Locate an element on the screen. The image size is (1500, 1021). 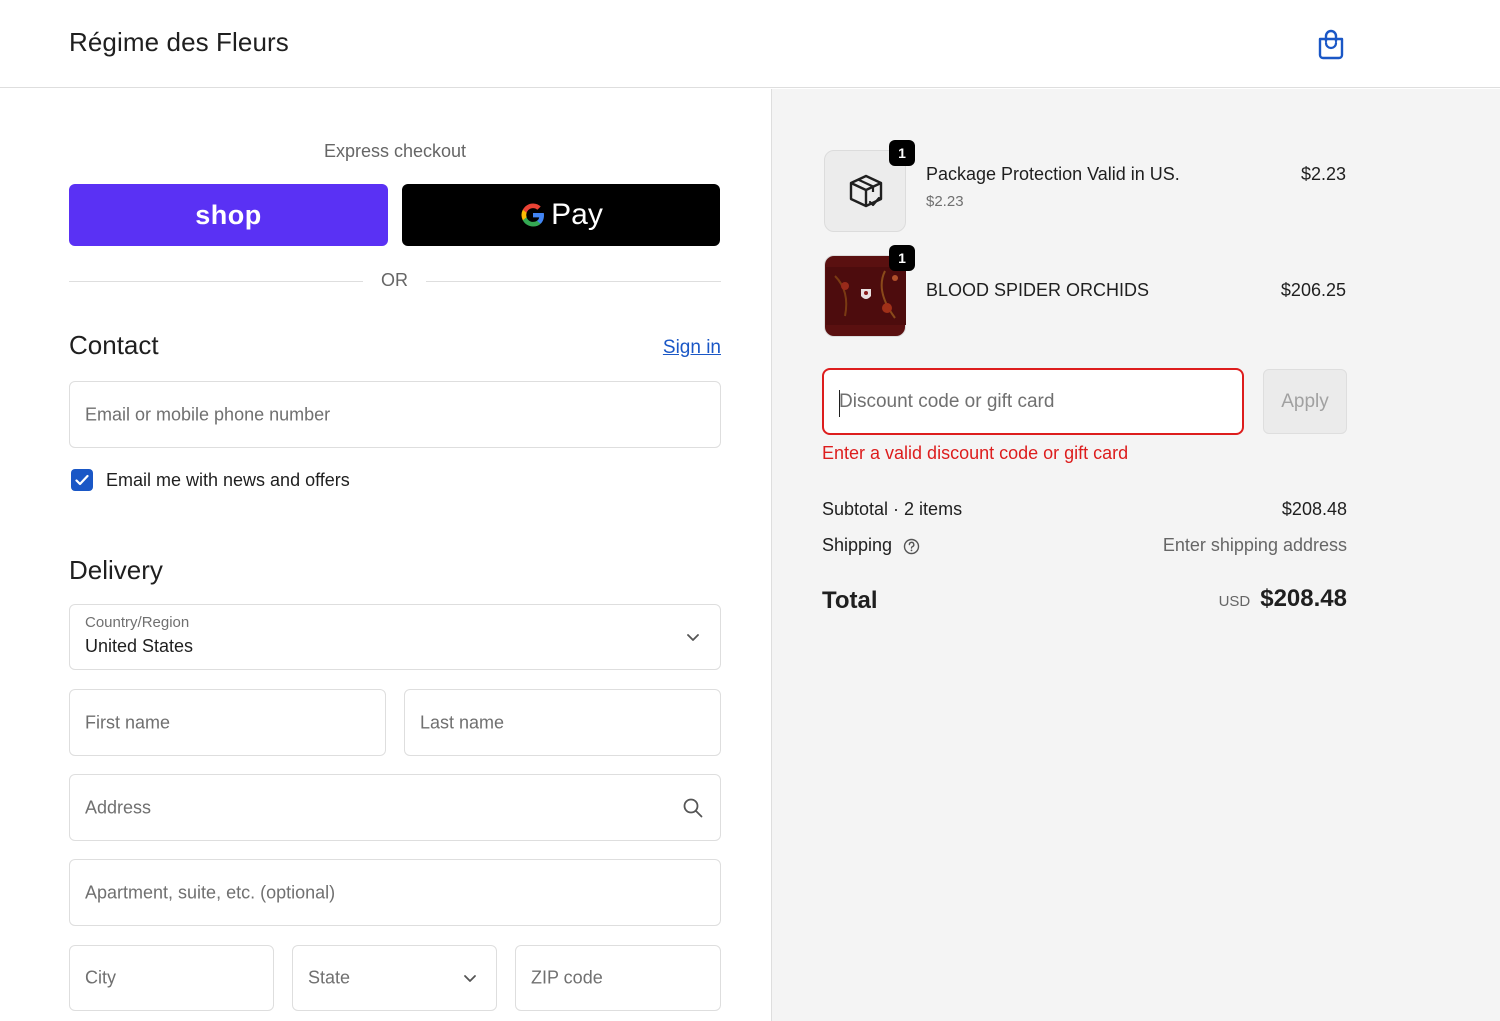
first-name-placeholder: First name is located at coordinates (128, 722).